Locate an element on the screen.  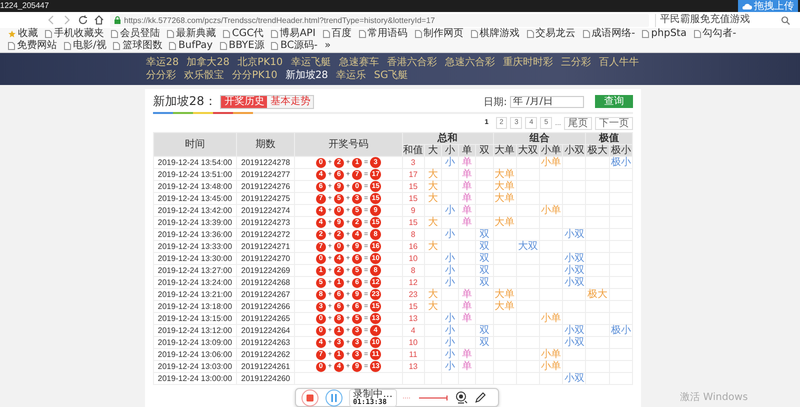
table-cell: 2019-12-24 13:45:00 is located at coordinates (195, 198).